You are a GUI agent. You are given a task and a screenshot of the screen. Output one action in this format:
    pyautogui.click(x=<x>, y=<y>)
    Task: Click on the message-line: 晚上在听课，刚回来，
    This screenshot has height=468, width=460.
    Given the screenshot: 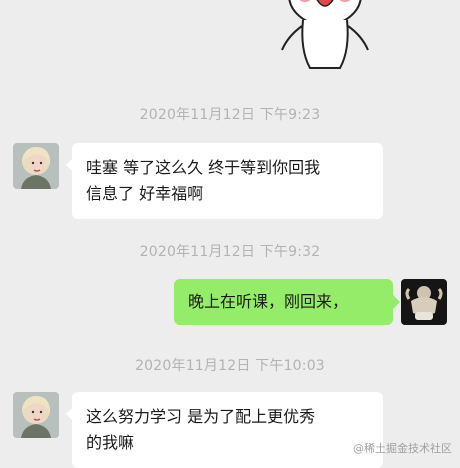 What is the action you would take?
    pyautogui.click(x=268, y=301)
    